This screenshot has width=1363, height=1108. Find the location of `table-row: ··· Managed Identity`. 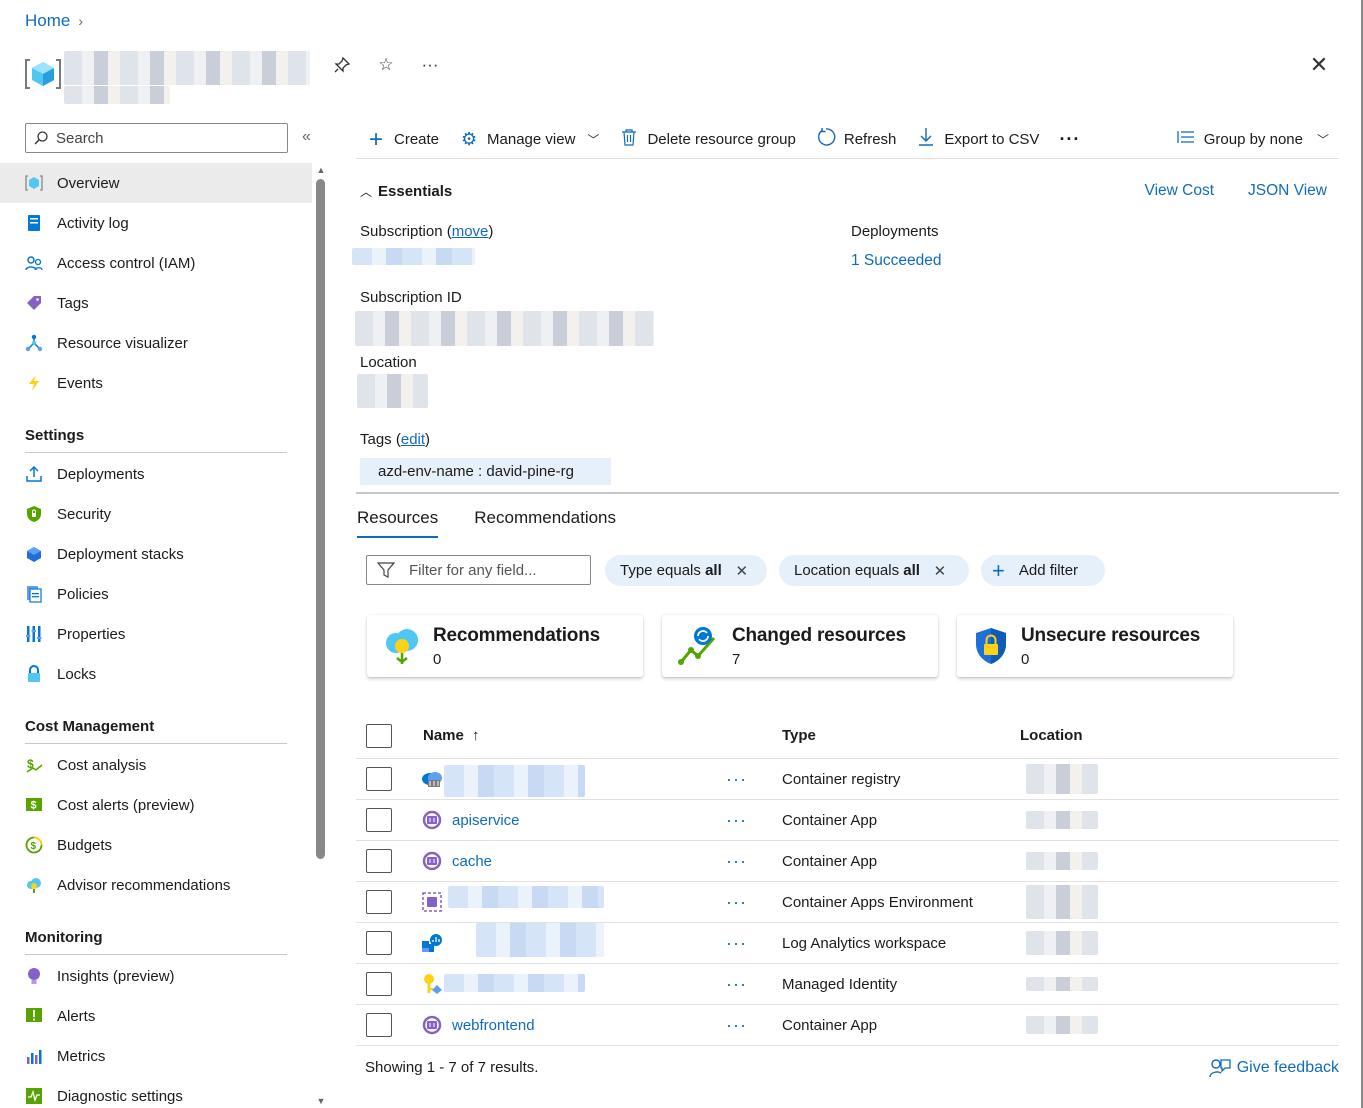

table-row: ··· Managed Identity is located at coordinates (847, 984).